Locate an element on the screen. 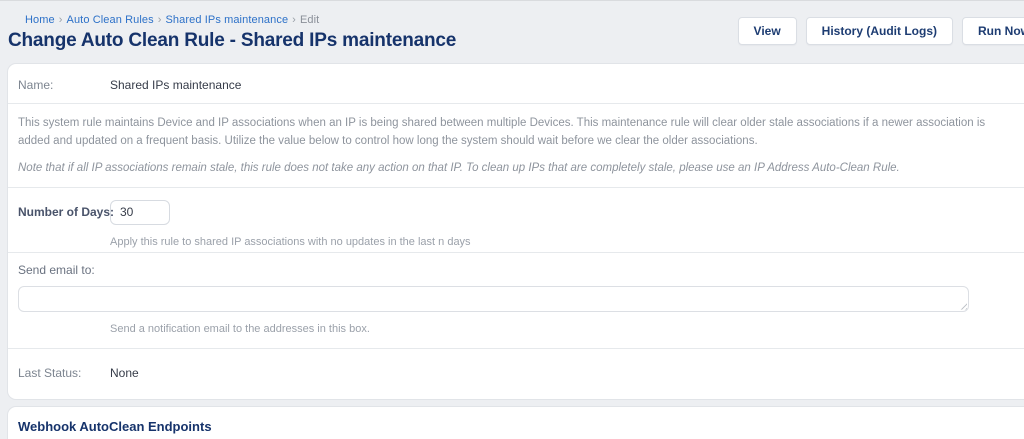 This screenshot has width=1024, height=439. view-button: View is located at coordinates (767, 31).